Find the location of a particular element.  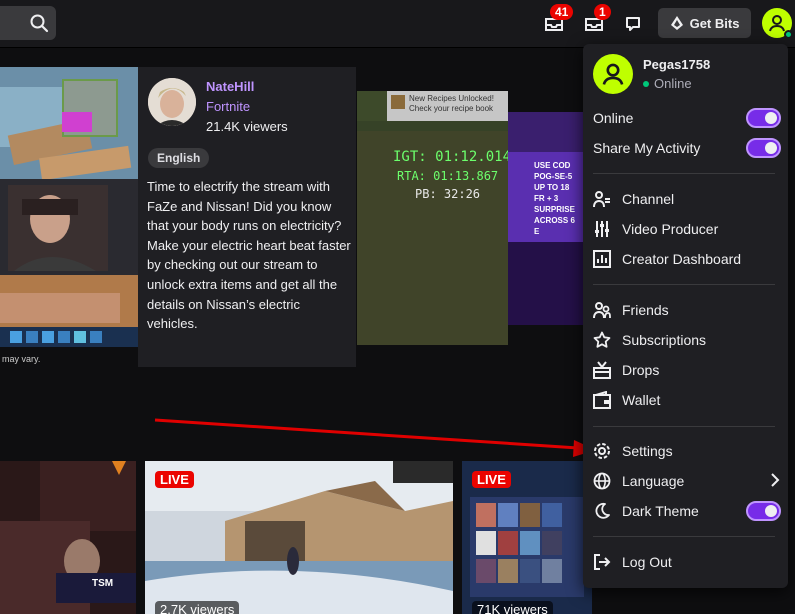

stream-card-3: LIVE 71K viewers is located at coordinates (527, 537).